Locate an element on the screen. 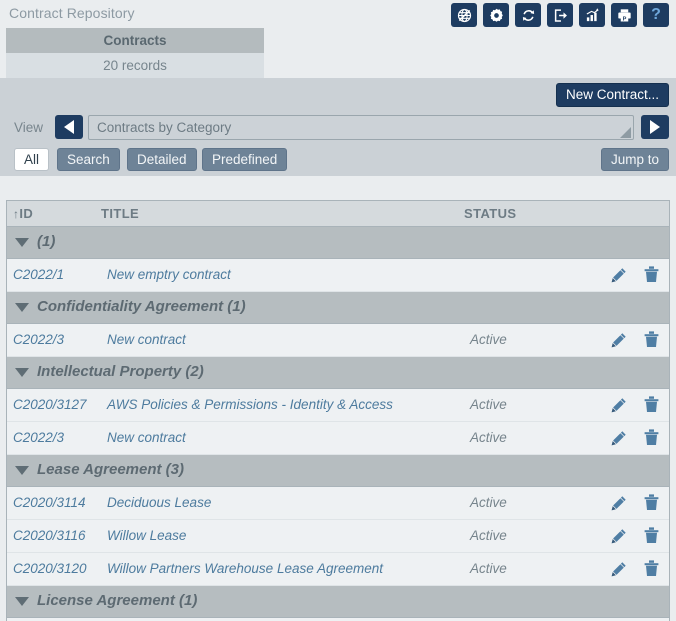 Image resolution: width=676 pixels, height=621 pixels. help-icon: ? is located at coordinates (656, 15).